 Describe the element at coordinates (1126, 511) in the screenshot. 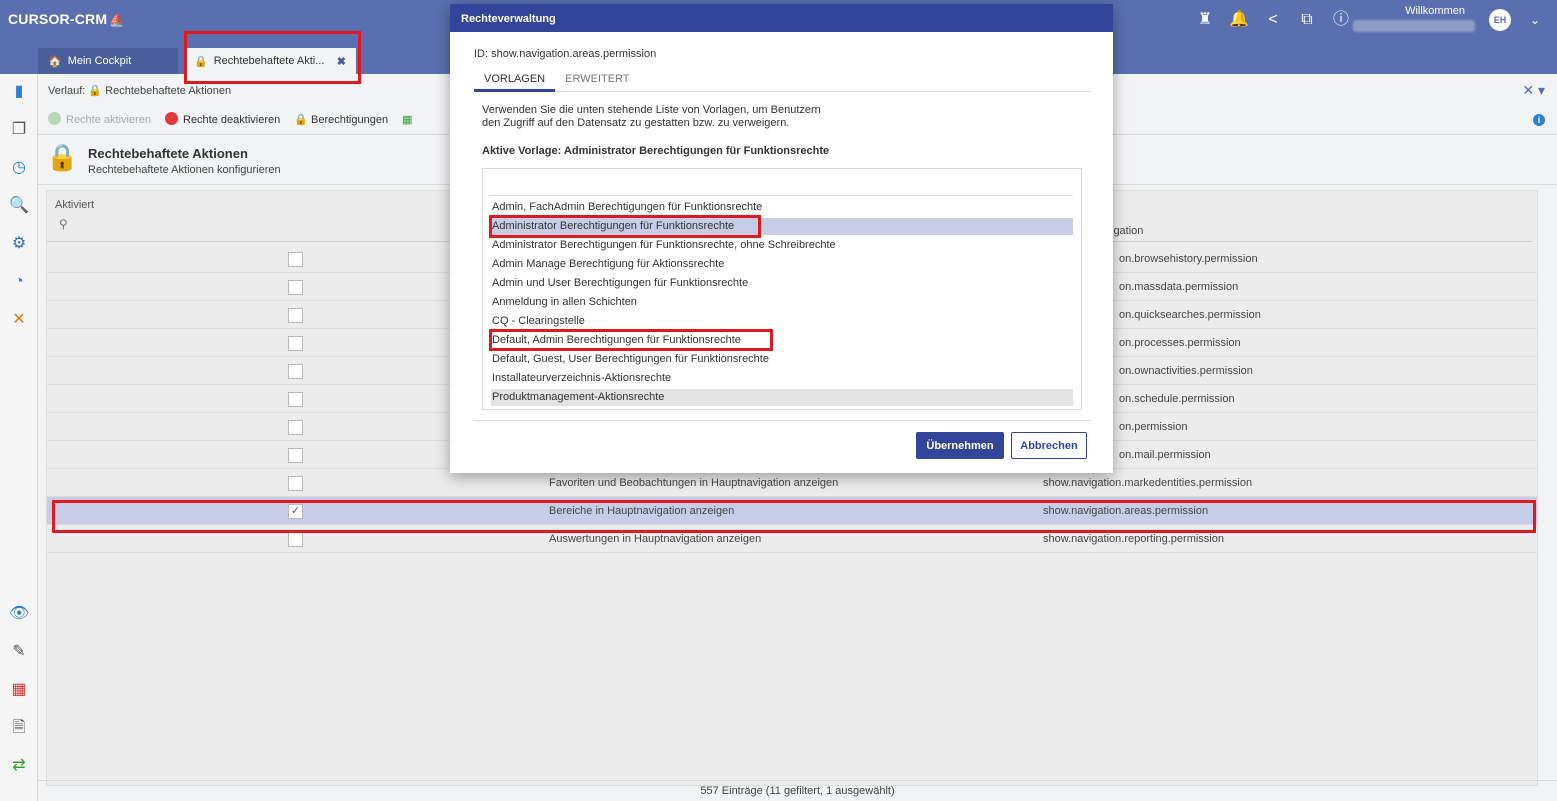

I see `row-navigation: show.navigation.areas.permission` at that location.